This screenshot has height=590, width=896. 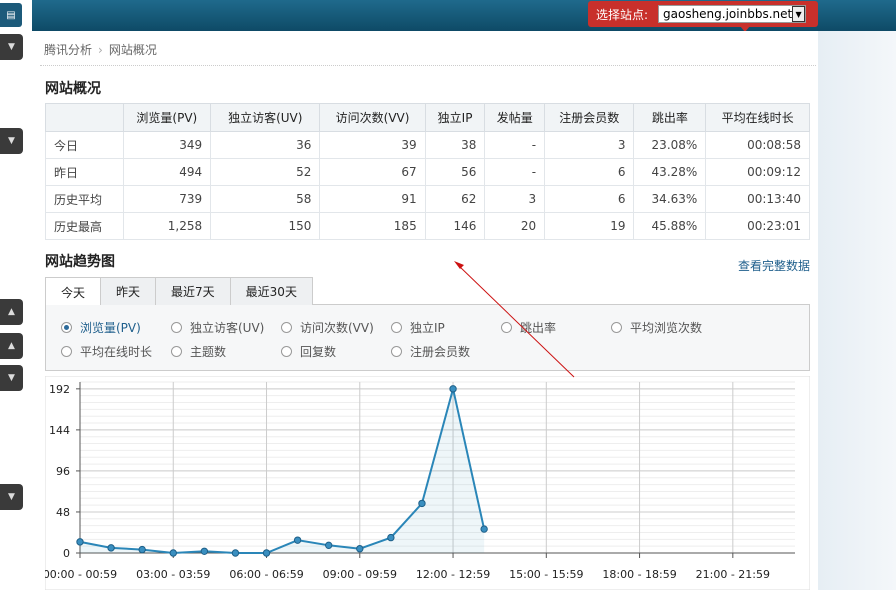 What do you see at coordinates (110, 328) in the screenshot?
I see `metric-option-label: 浏览量(PV)` at bounding box center [110, 328].